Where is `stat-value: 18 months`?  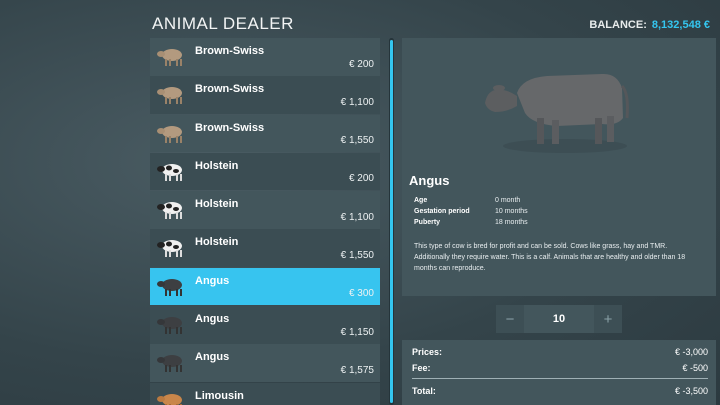
stat-value: 18 months is located at coordinates (511, 222).